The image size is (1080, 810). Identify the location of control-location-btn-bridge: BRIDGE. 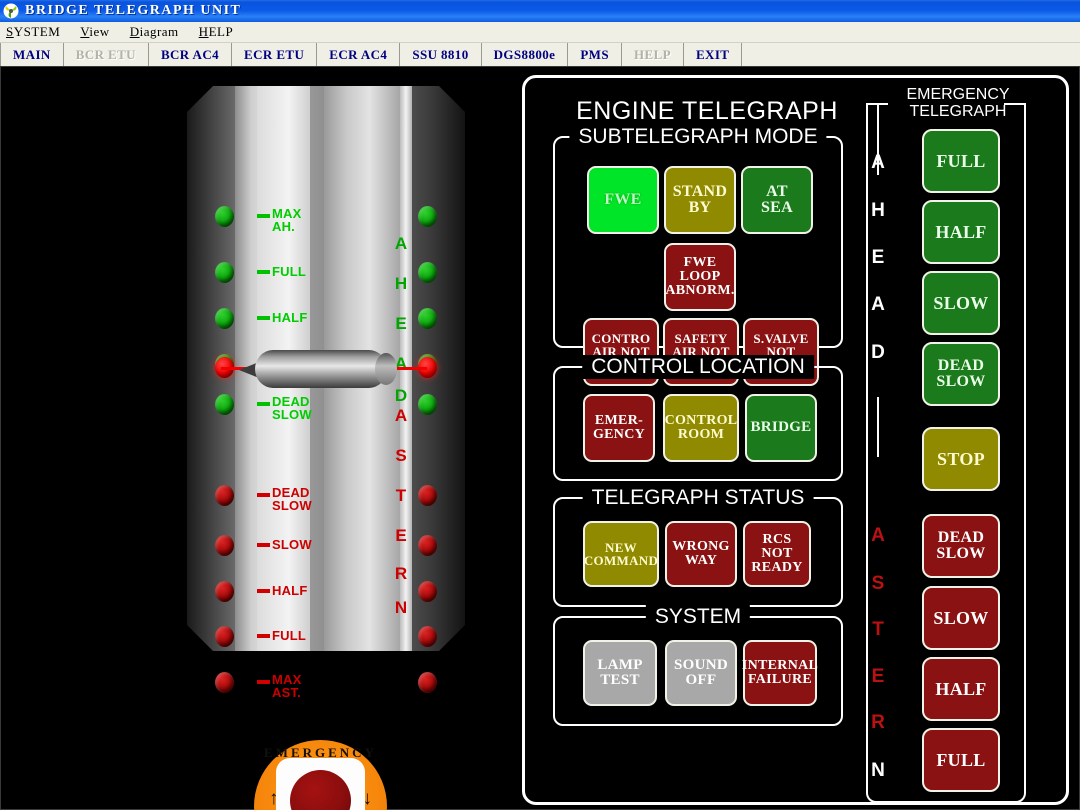
(781, 428).